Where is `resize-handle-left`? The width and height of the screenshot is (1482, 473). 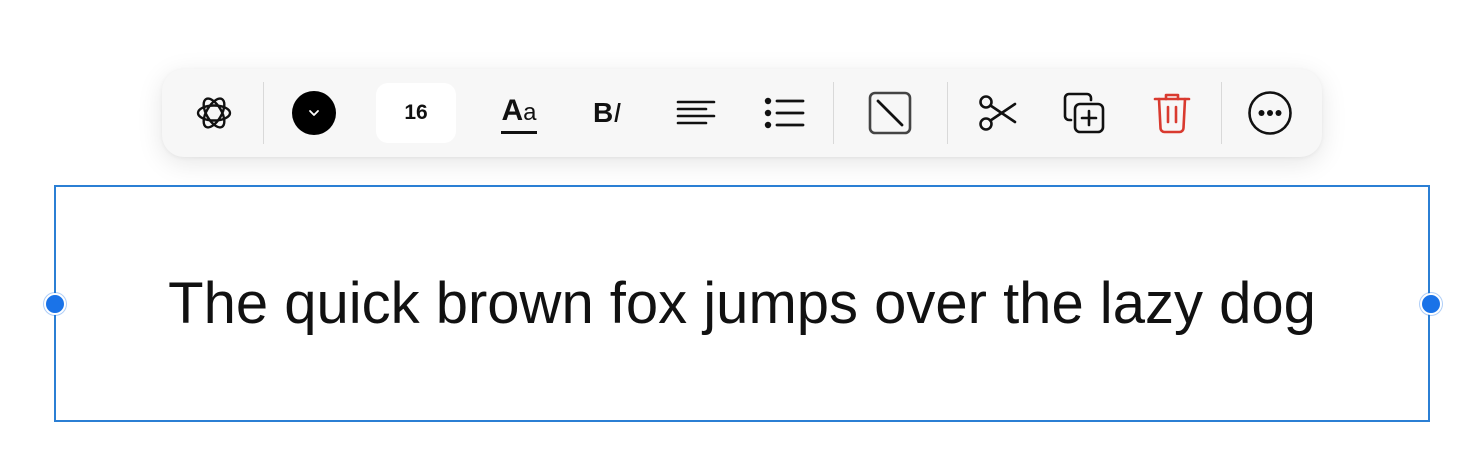
resize-handle-left is located at coordinates (55, 304).